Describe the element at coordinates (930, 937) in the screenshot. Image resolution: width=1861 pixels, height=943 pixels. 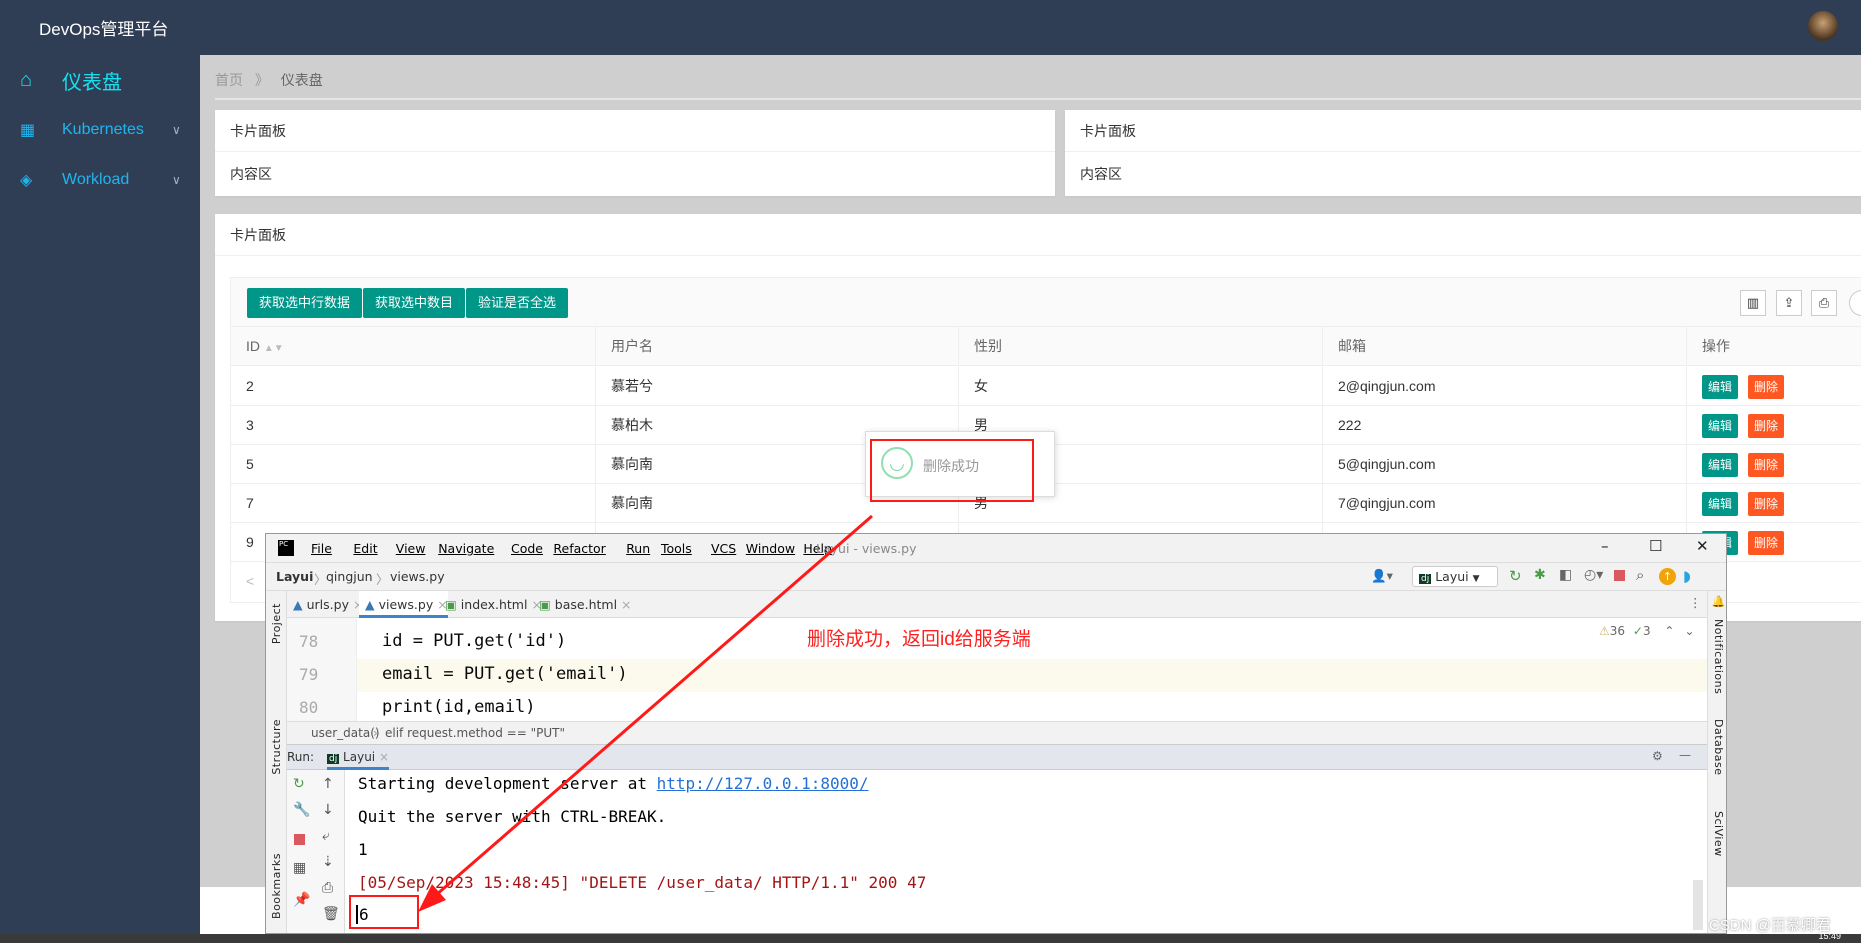
I see `taskbar: 15:49` at that location.